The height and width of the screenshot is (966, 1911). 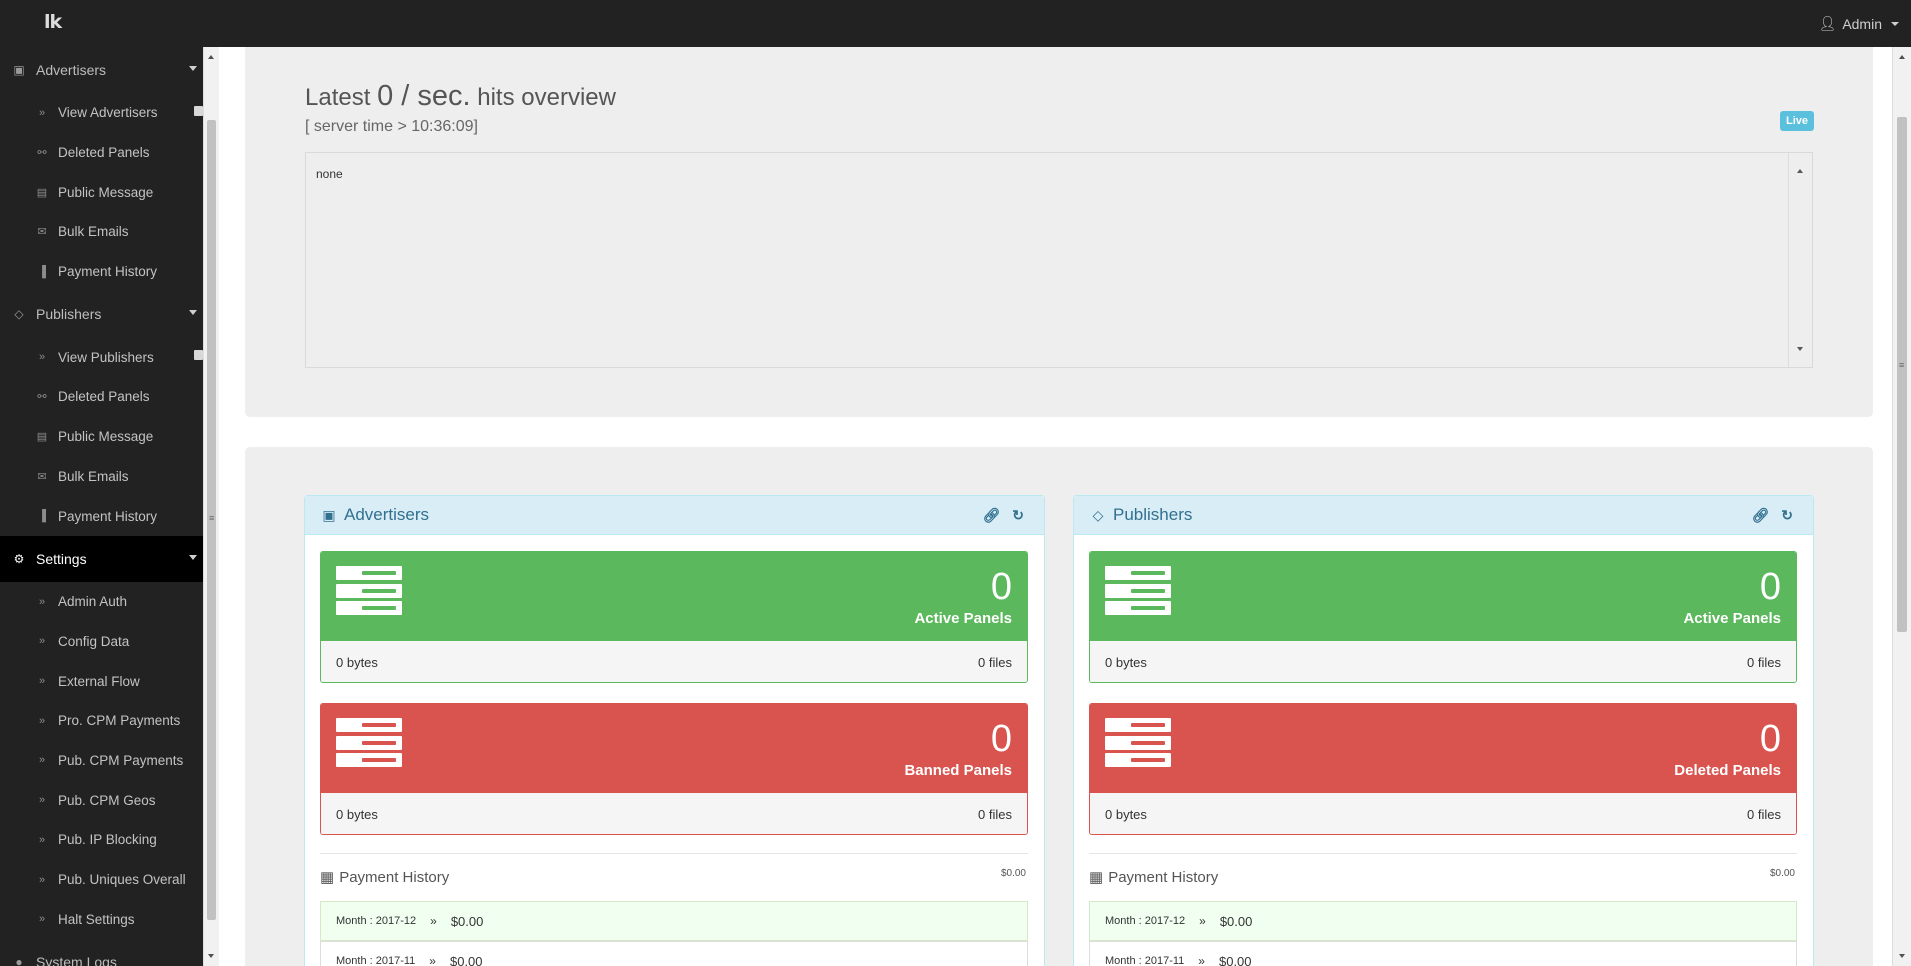 I want to click on sidebar-item-admin-auth: » Admin Auth, so click(x=101, y=602).